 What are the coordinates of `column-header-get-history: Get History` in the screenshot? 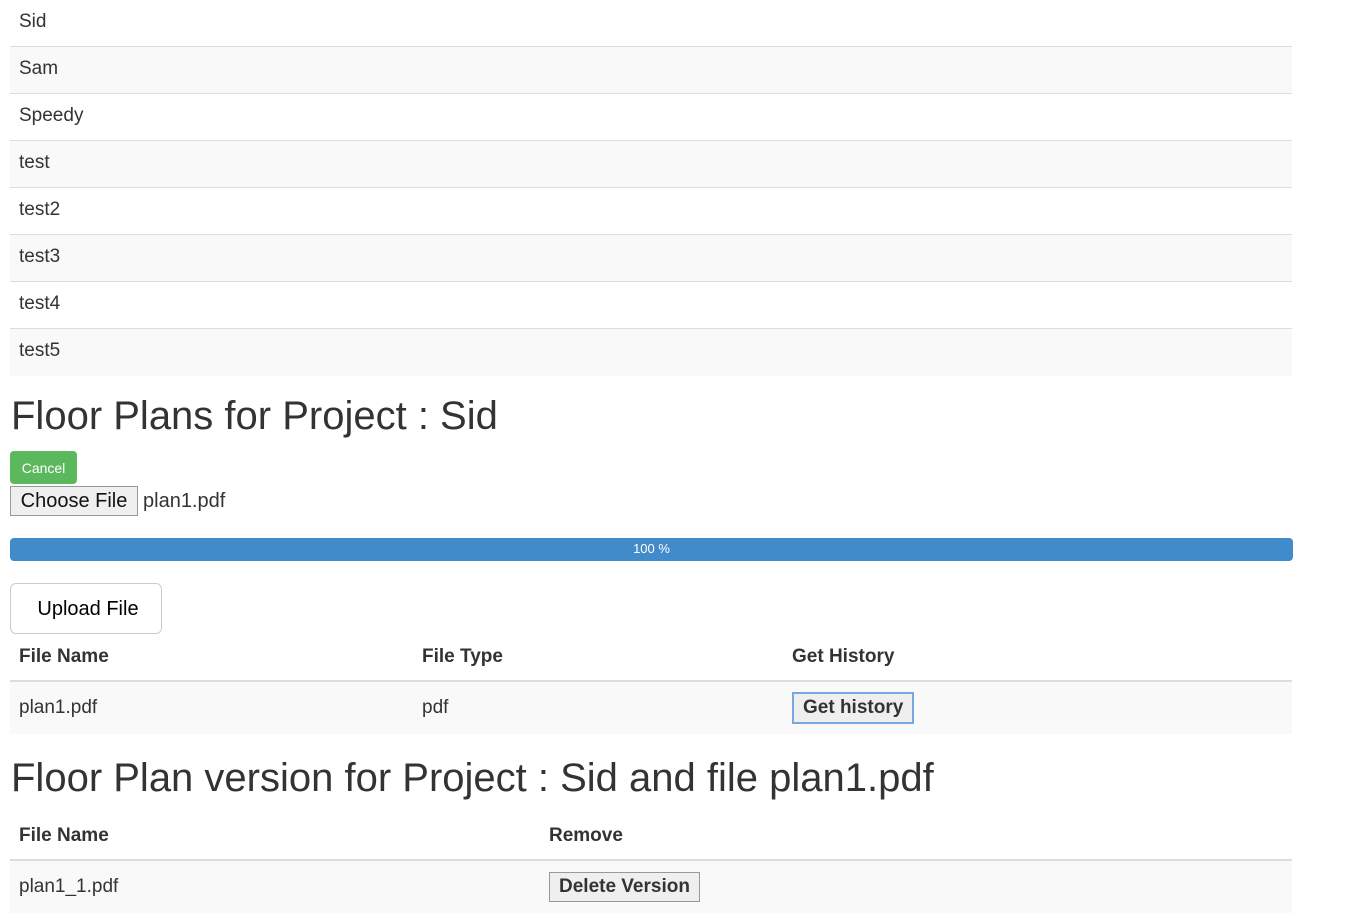 It's located at (1037, 658).